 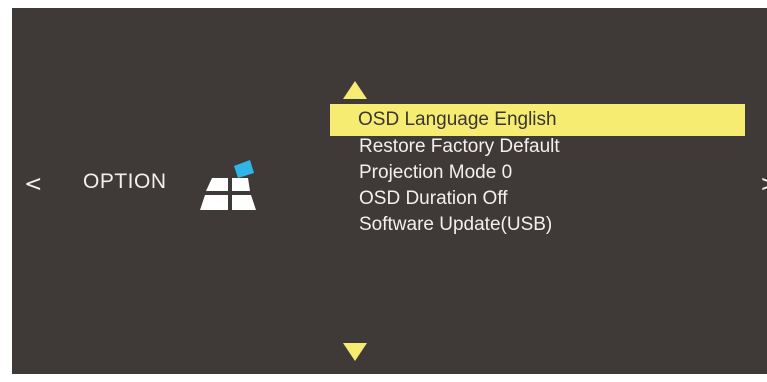 I want to click on menu-item-software-update: Software Update(USB), so click(x=537, y=225).